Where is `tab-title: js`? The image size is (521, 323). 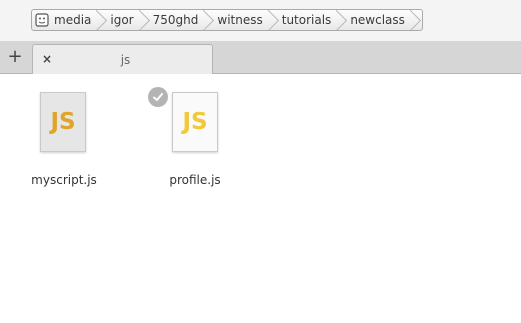
tab-title: js is located at coordinates (125, 60).